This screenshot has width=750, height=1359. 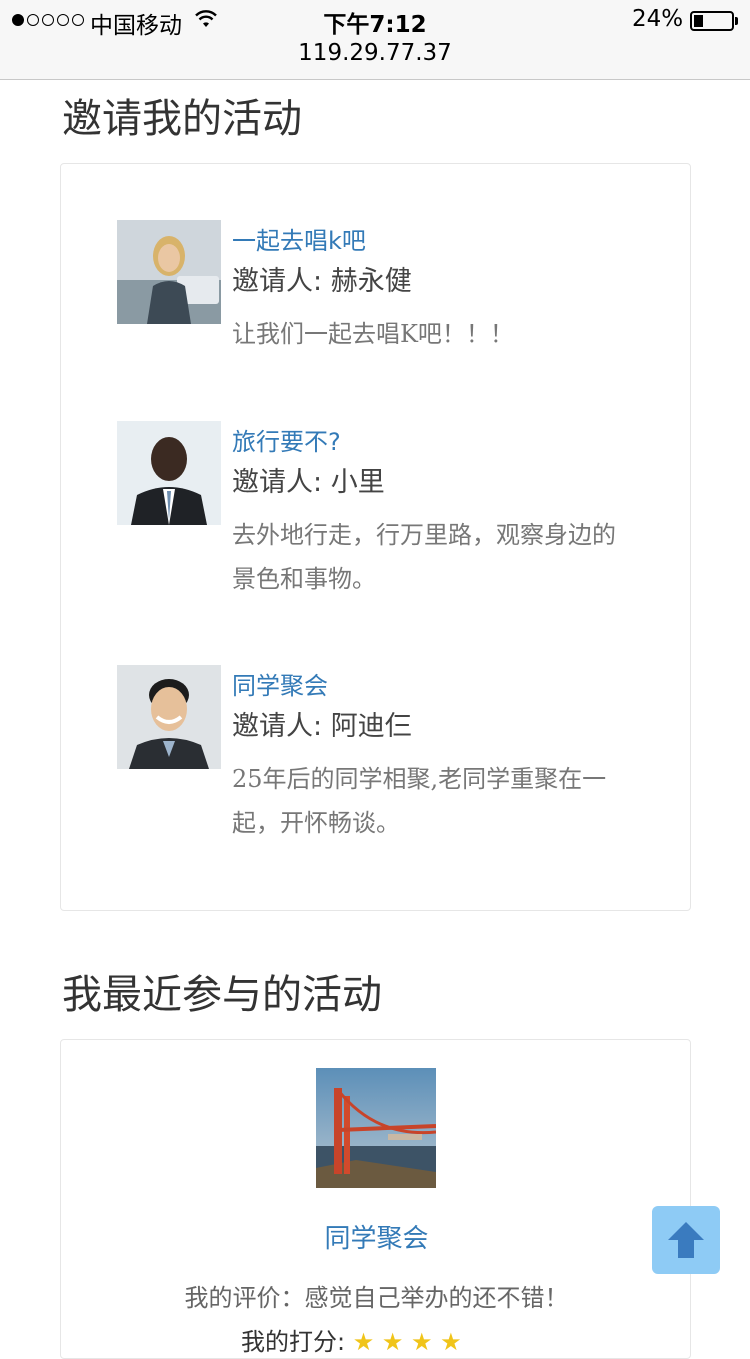 What do you see at coordinates (376, 1298) in the screenshot?
I see `my-review: 我的评价：感觉自己举办的还不错！` at bounding box center [376, 1298].